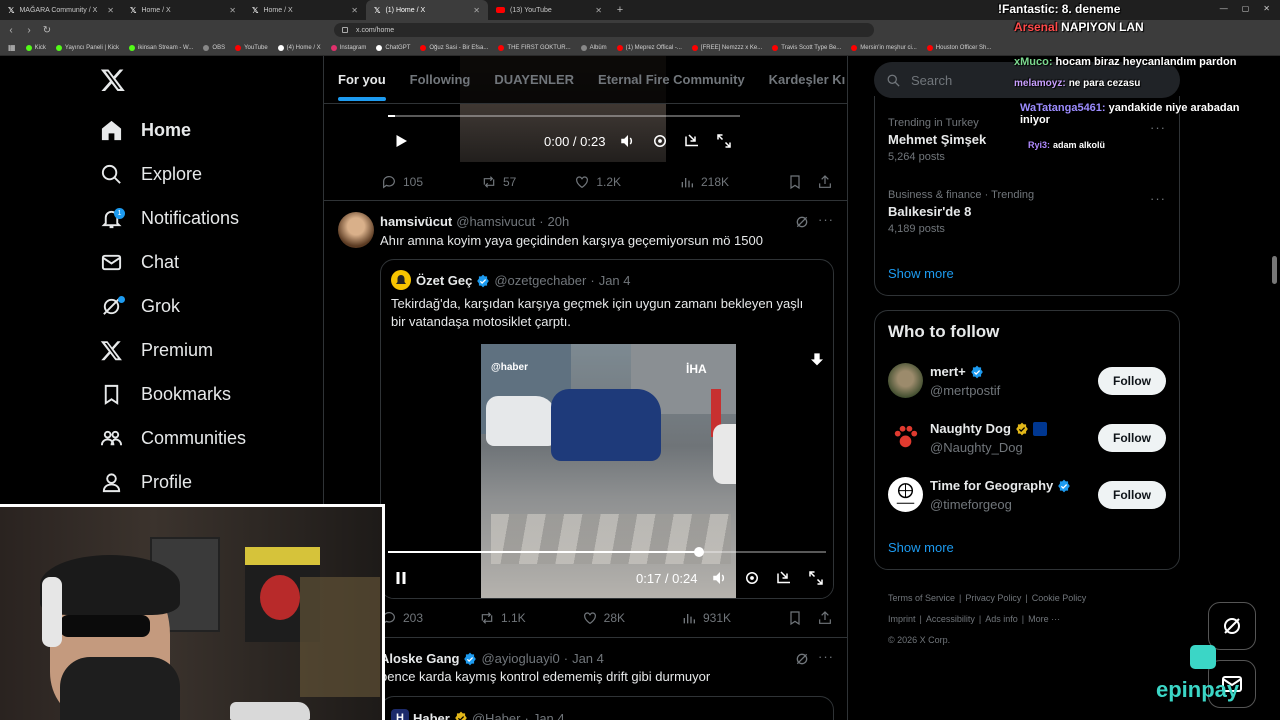 The image size is (1280, 720). Describe the element at coordinates (1059, 598) in the screenshot. I see `footer-link: Cookie Policy` at that location.